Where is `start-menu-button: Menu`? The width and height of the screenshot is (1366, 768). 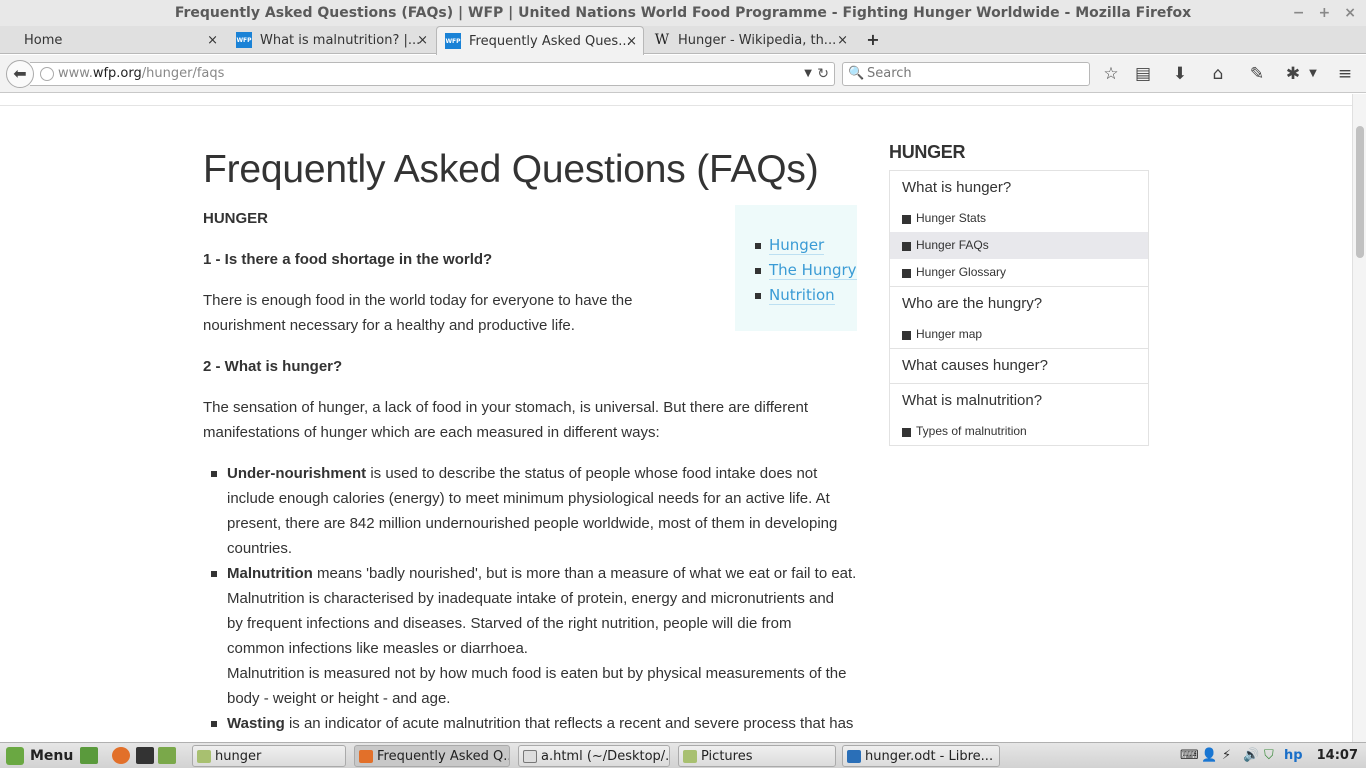 start-menu-button: Menu is located at coordinates (38, 756).